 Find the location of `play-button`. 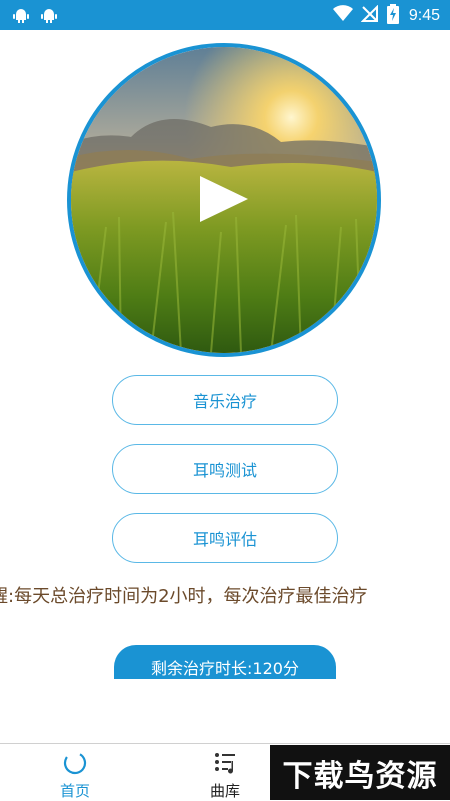

play-button is located at coordinates (224, 199).